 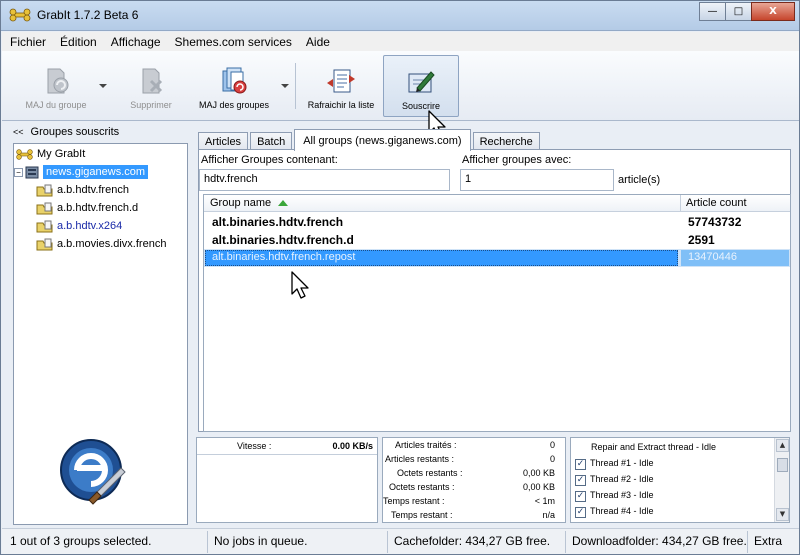 What do you see at coordinates (622, 495) in the screenshot?
I see `thread-label: Thread #3 - Idle` at bounding box center [622, 495].